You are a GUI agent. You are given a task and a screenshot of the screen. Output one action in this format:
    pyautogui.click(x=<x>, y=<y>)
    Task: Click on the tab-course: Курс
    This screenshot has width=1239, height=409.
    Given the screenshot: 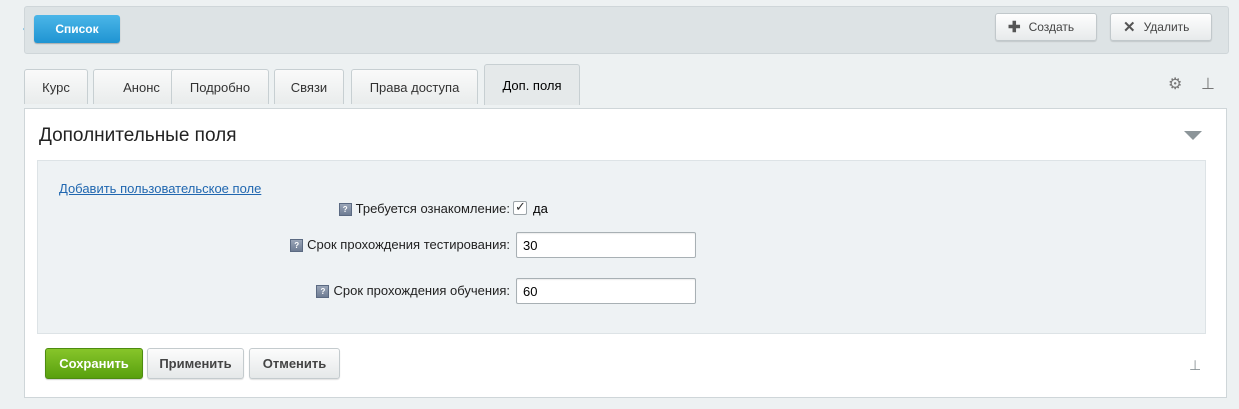 What is the action you would take?
    pyautogui.click(x=56, y=86)
    